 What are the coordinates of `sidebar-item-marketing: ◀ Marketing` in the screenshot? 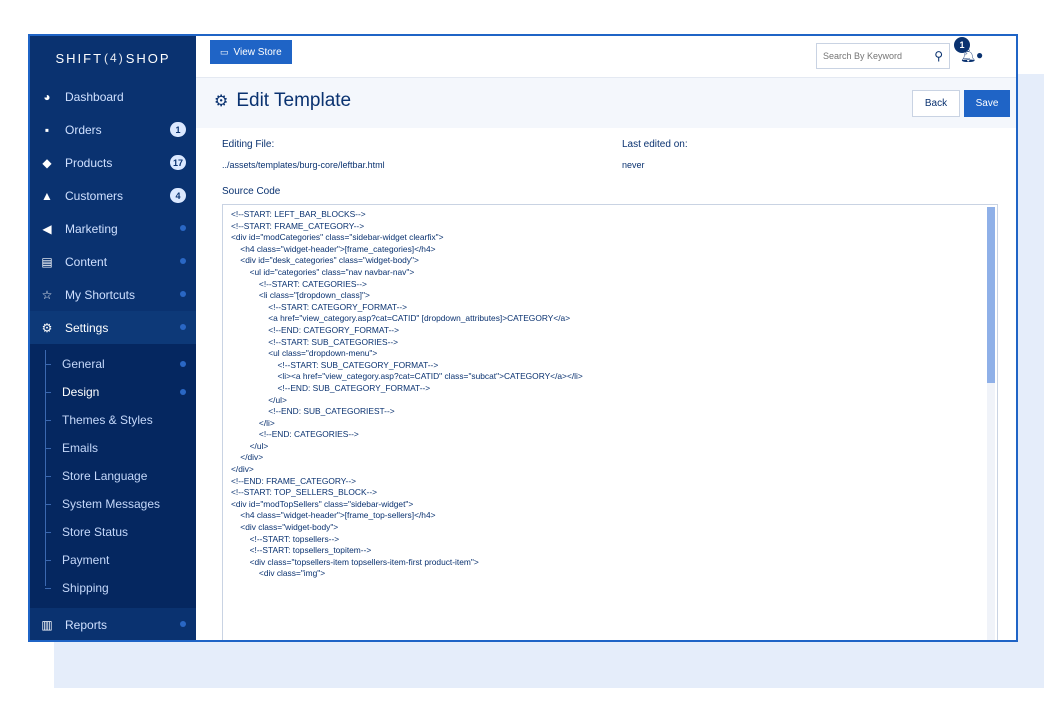 It's located at (113, 228).